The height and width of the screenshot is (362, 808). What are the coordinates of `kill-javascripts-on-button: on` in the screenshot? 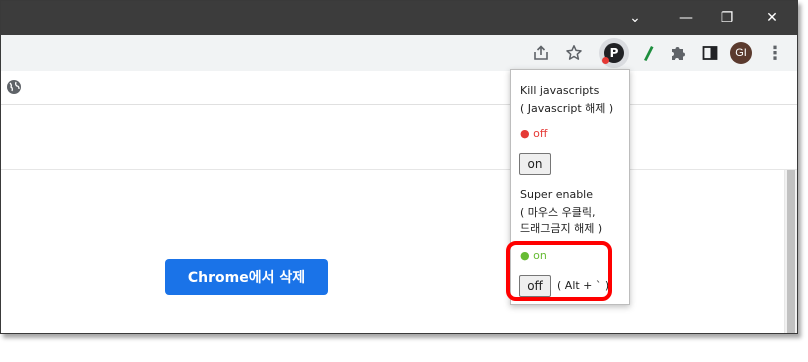 It's located at (535, 164).